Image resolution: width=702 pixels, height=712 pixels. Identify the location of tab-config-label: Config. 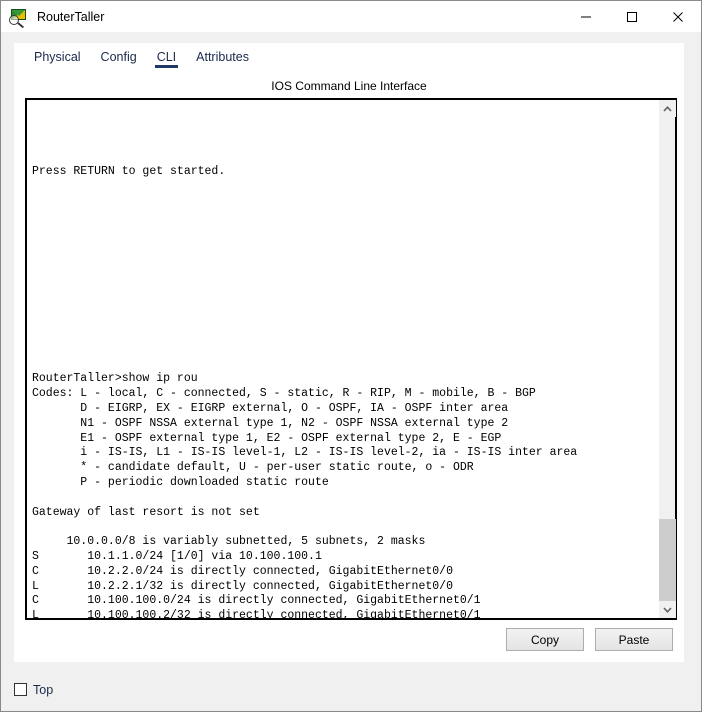
(118, 56).